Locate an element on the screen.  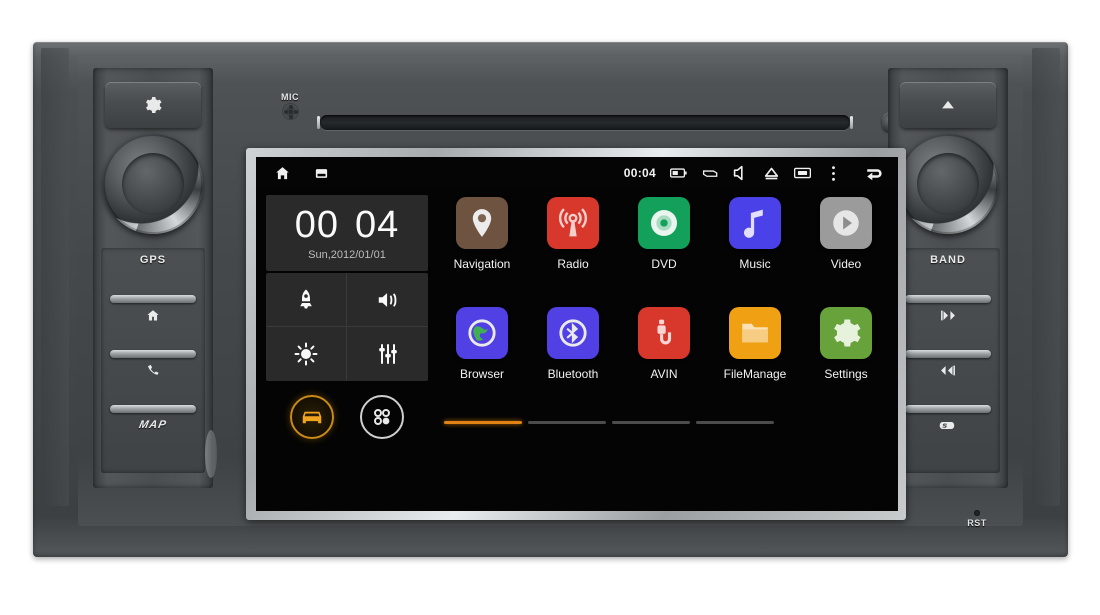
page-indicator is located at coordinates (664, 422).